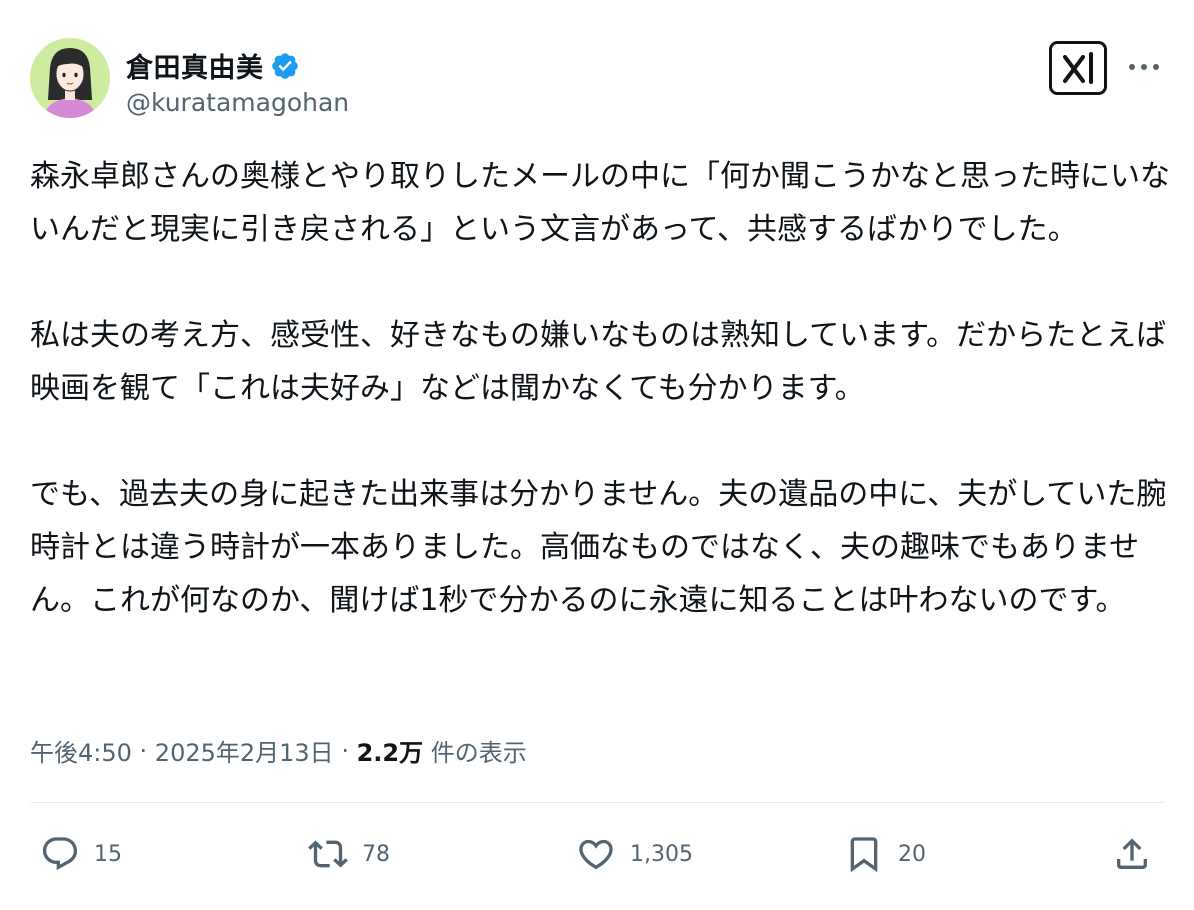  What do you see at coordinates (1144, 67) in the screenshot?
I see `more-options-icon` at bounding box center [1144, 67].